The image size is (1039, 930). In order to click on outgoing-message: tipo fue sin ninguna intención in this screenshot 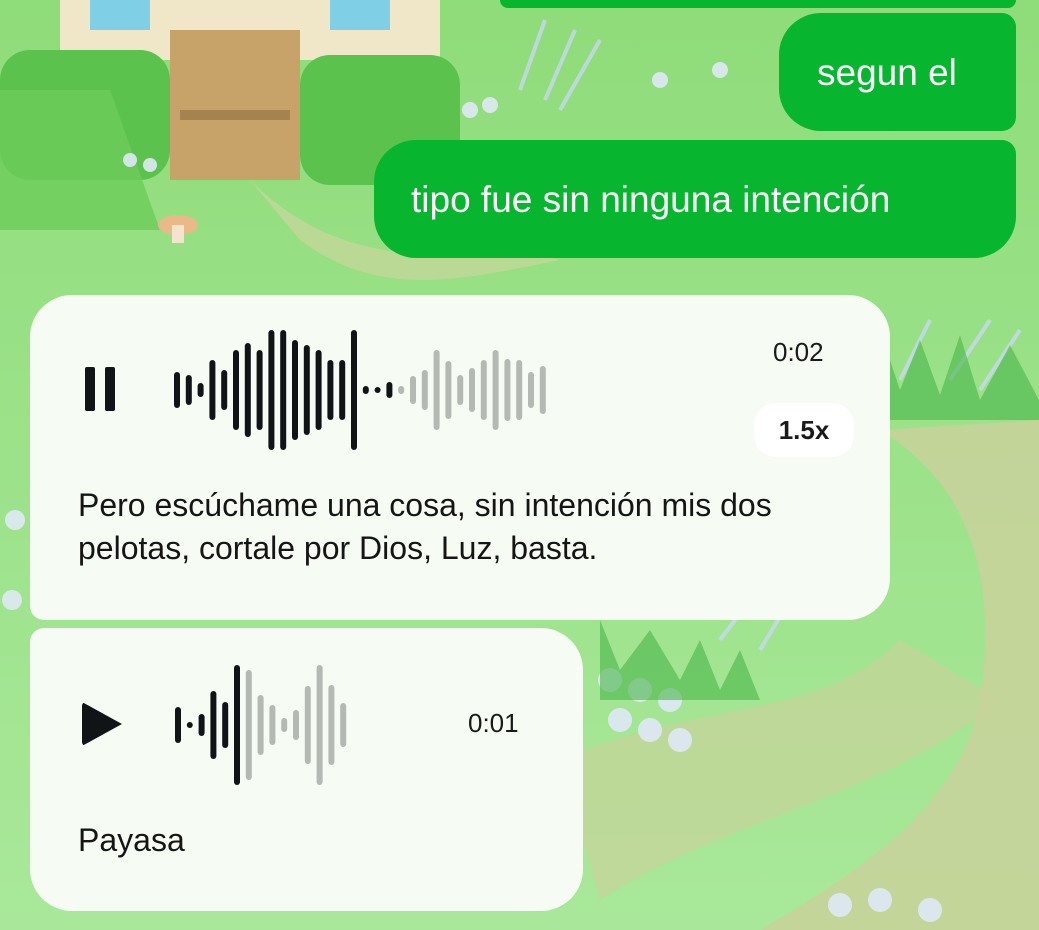, I will do `click(695, 199)`.